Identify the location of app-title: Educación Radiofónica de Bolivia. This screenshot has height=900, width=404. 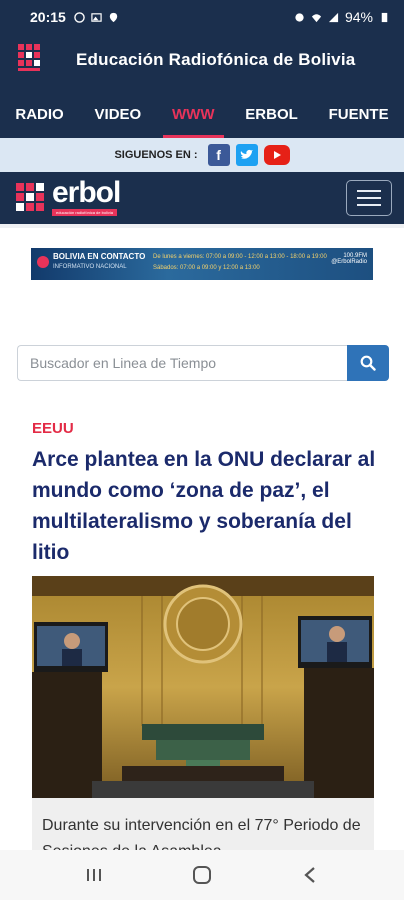
(216, 59).